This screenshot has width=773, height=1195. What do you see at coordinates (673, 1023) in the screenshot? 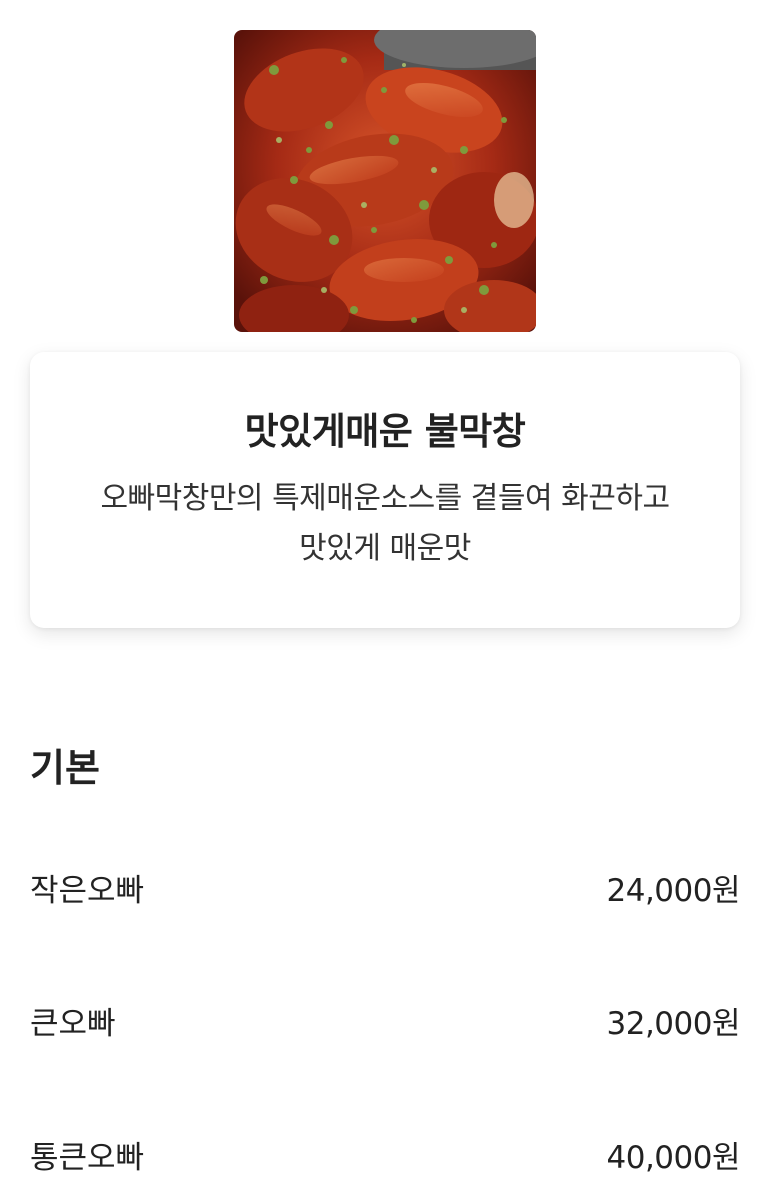
I see `option-price: 32,000원` at bounding box center [673, 1023].